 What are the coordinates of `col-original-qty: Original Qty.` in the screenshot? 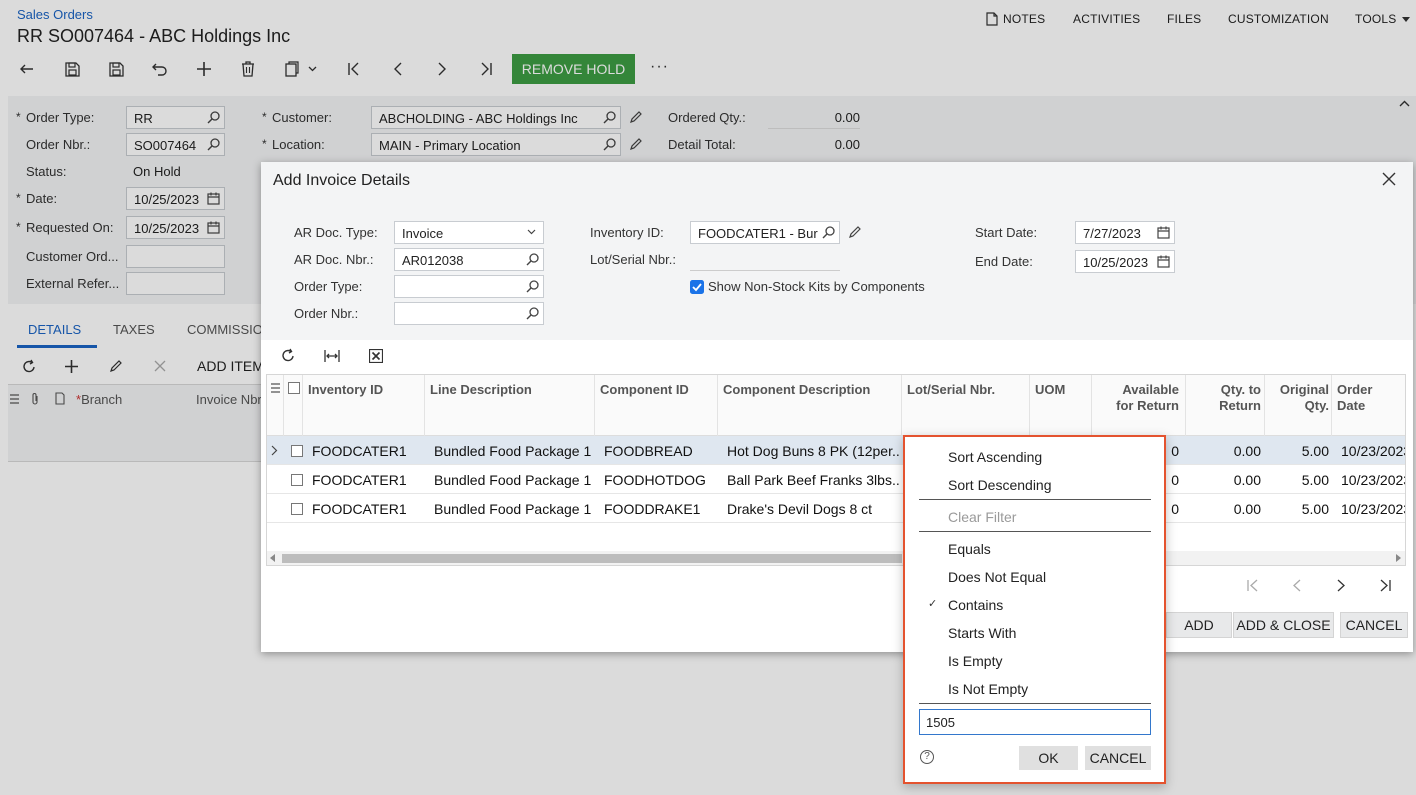 It's located at (1298, 398).